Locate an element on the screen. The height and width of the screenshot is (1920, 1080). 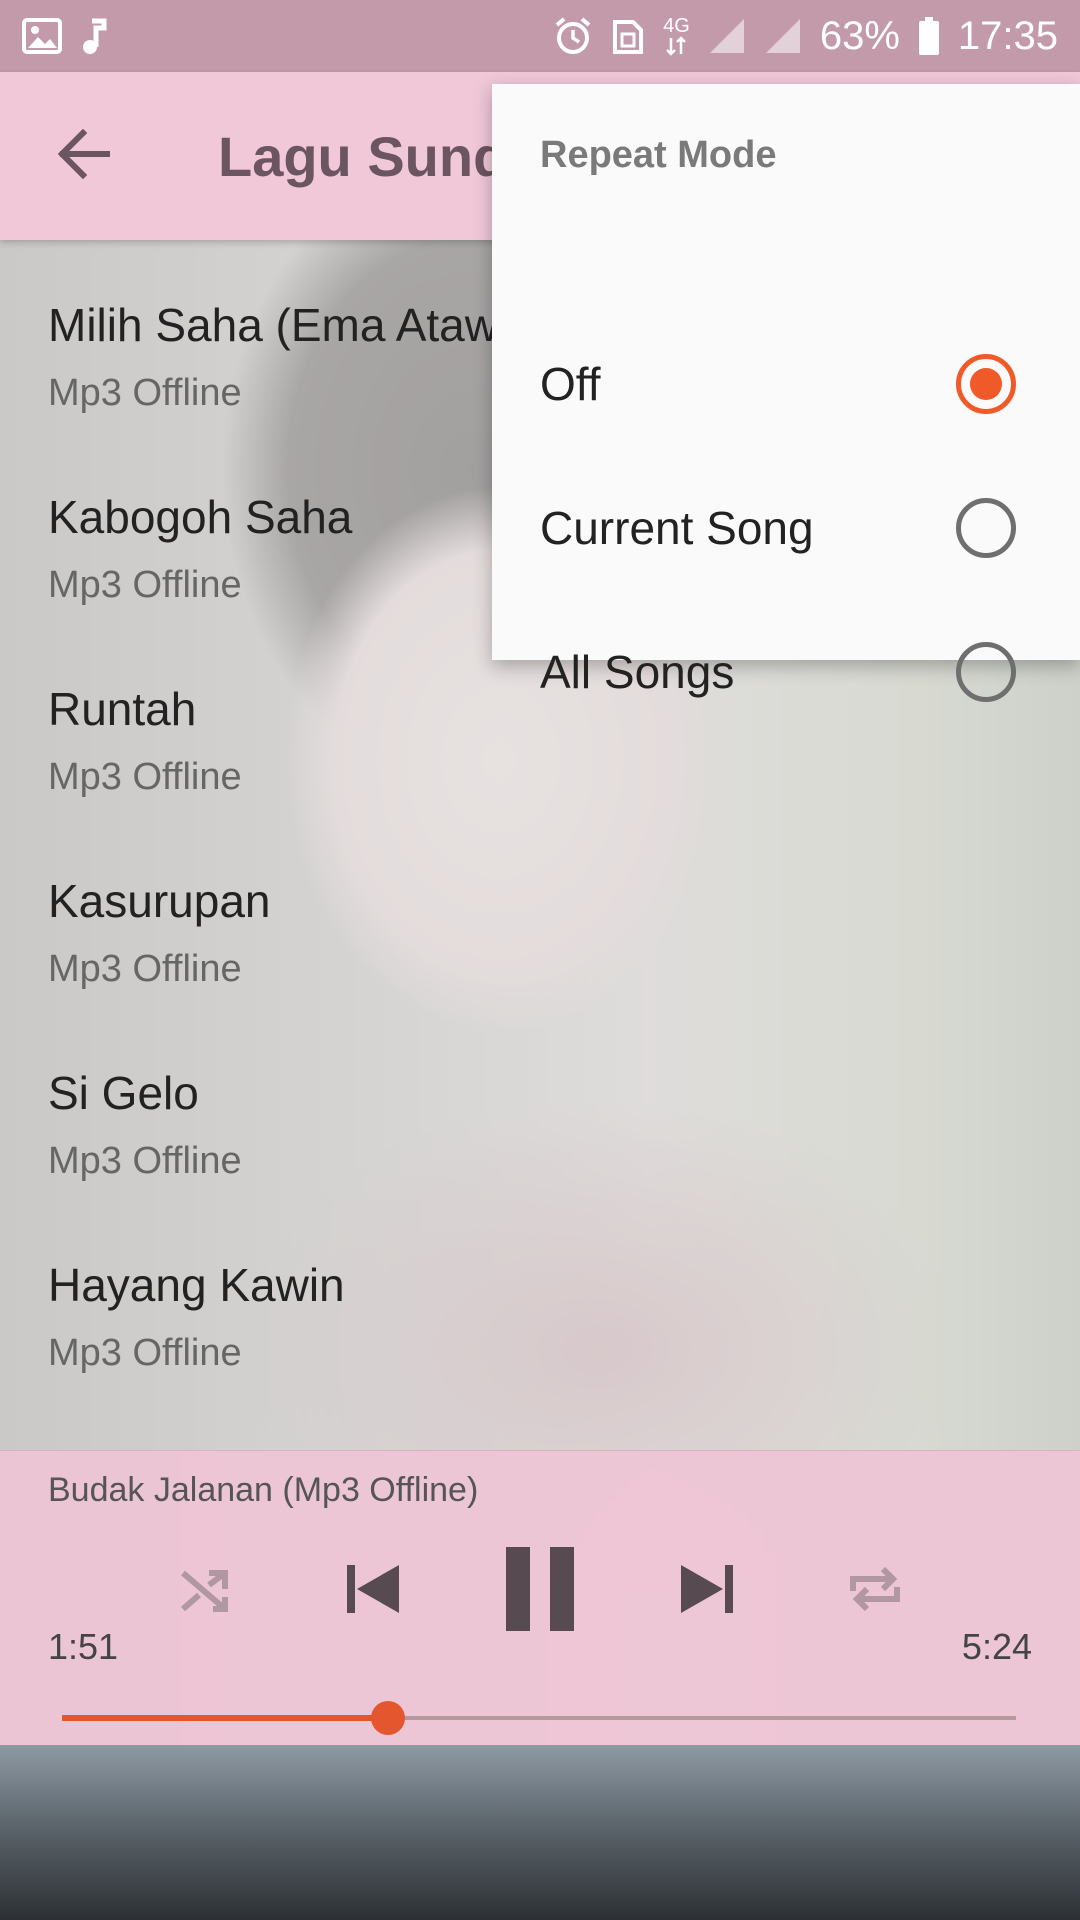
previous-button is located at coordinates (373, 1591).